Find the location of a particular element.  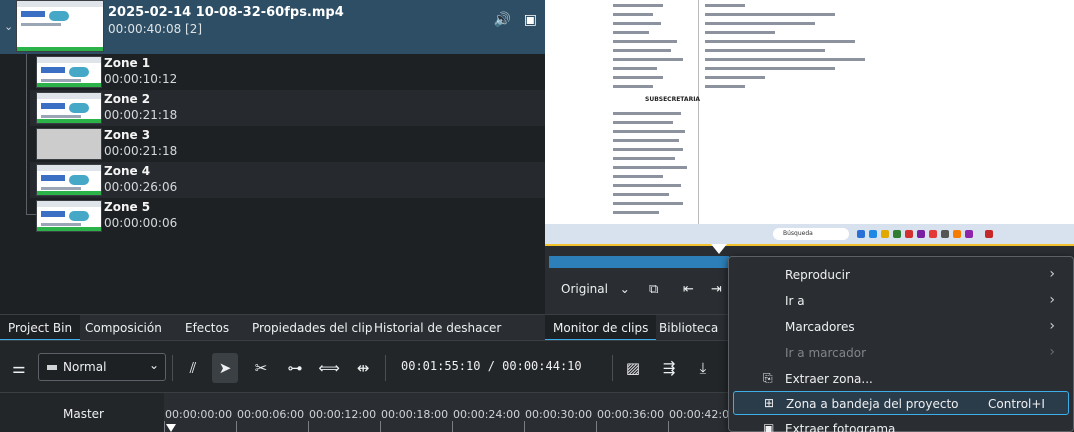

ruler-tick-label: 00:00:42:00 is located at coordinates (703, 414).